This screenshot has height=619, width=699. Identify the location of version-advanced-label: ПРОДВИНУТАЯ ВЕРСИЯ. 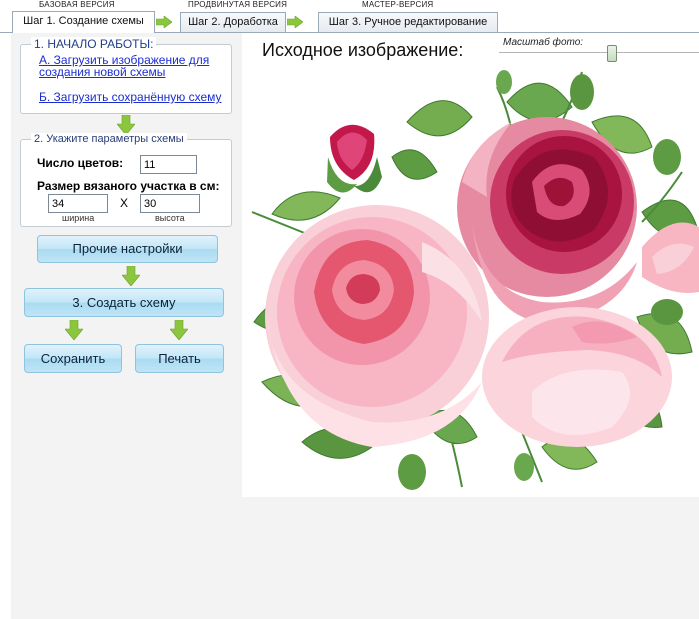
(238, 4).